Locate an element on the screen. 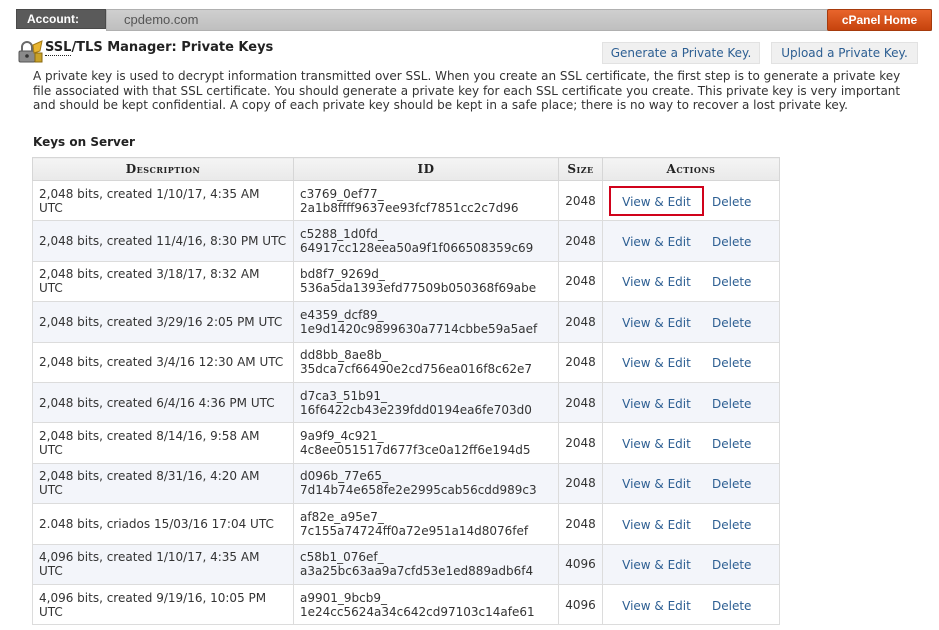 This screenshot has height=630, width=939. account-field: cpdemo.com is located at coordinates (519, 20).